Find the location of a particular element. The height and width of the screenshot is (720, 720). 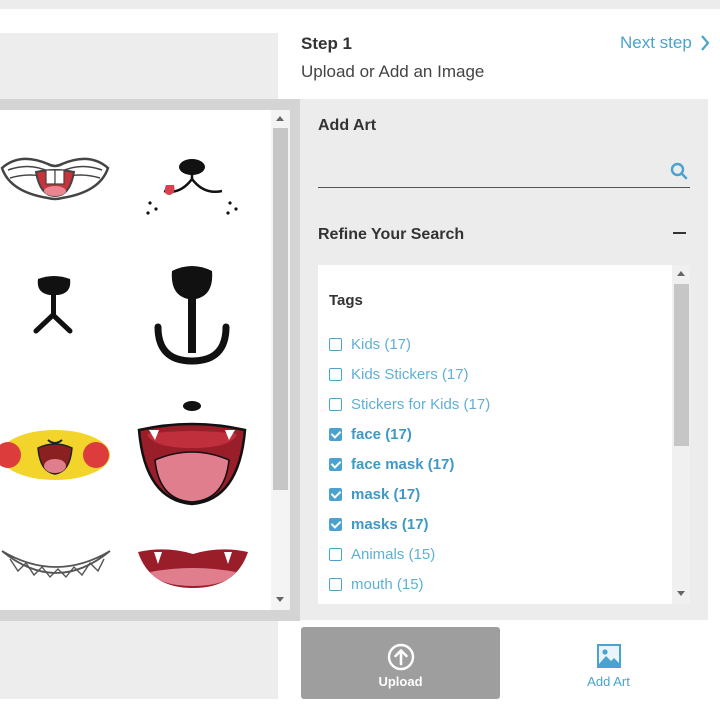

tag-animals: Animals (15) is located at coordinates (382, 554).